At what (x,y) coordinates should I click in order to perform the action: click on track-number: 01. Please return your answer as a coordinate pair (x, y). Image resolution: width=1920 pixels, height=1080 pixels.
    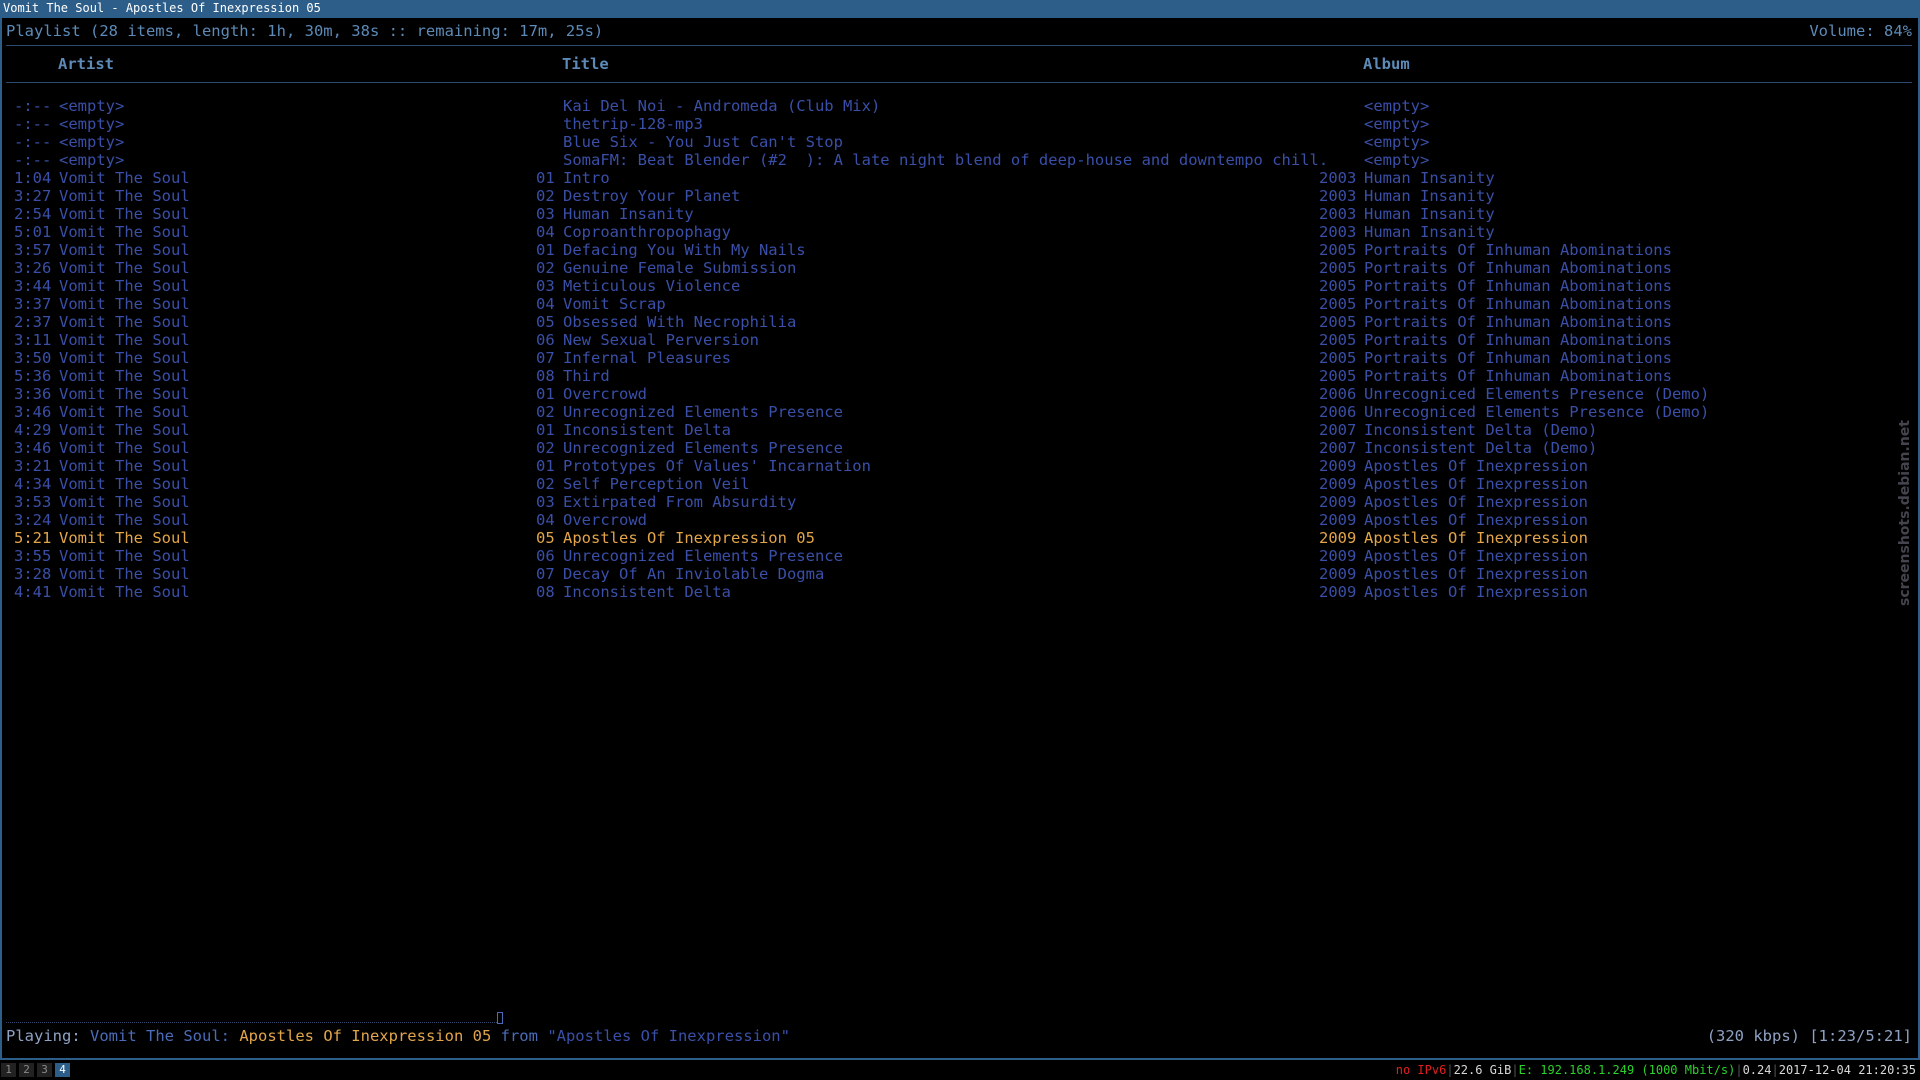
    Looking at the image, I should click on (545, 178).